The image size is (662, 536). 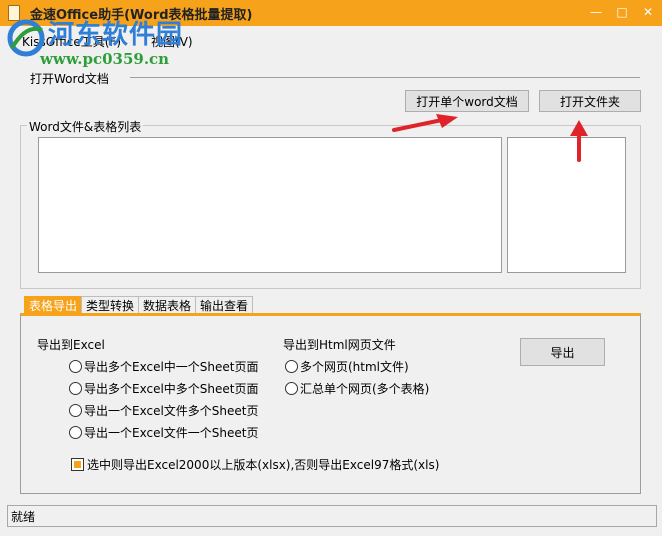 What do you see at coordinates (53, 305) in the screenshot?
I see `tab-table-export: 表格导出` at bounding box center [53, 305].